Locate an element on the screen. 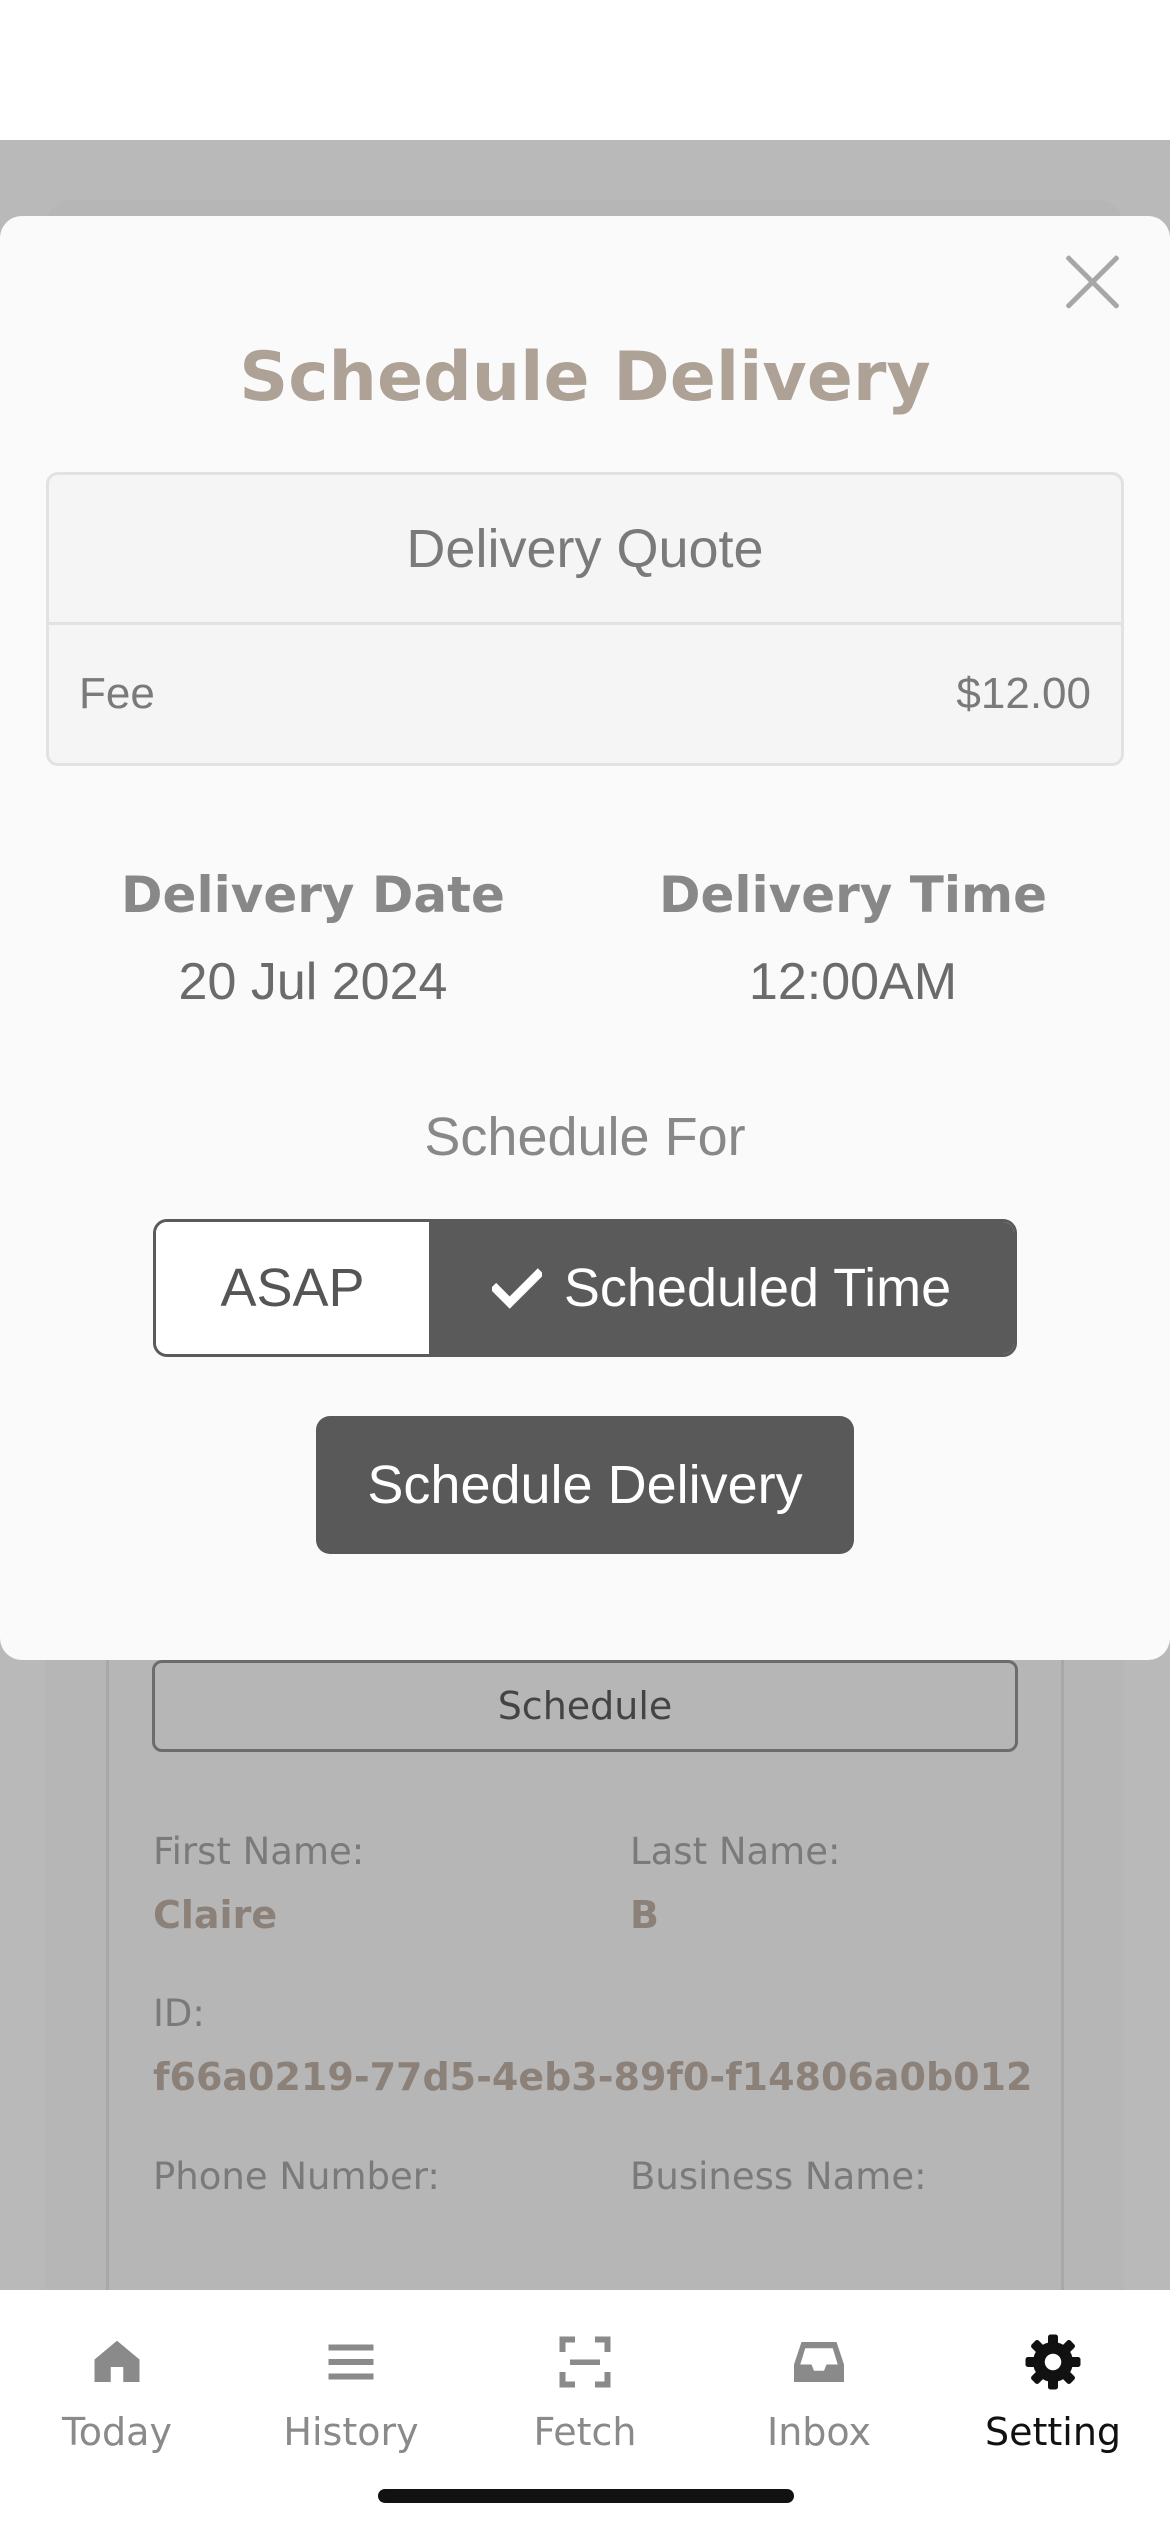 This screenshot has height=2532, width=1170. checkmark-icon is located at coordinates (516, 1288).